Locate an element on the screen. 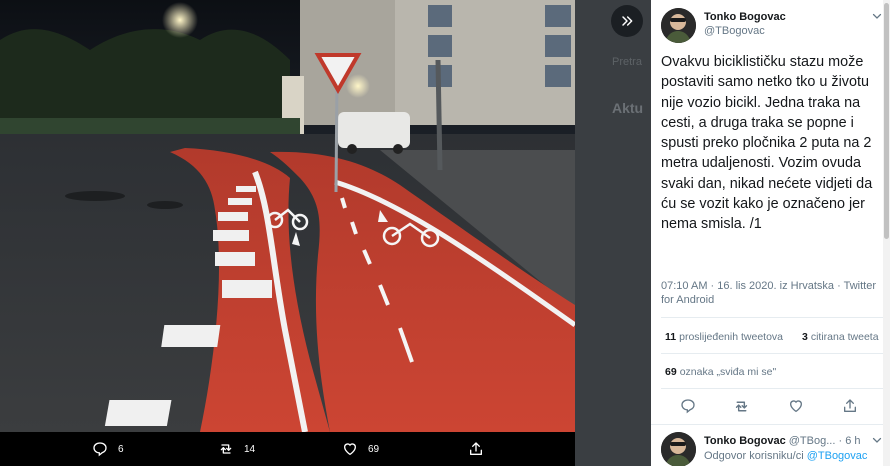 This screenshot has width=890, height=466. quotes-stat: 3 citirana tweeta is located at coordinates (840, 337).